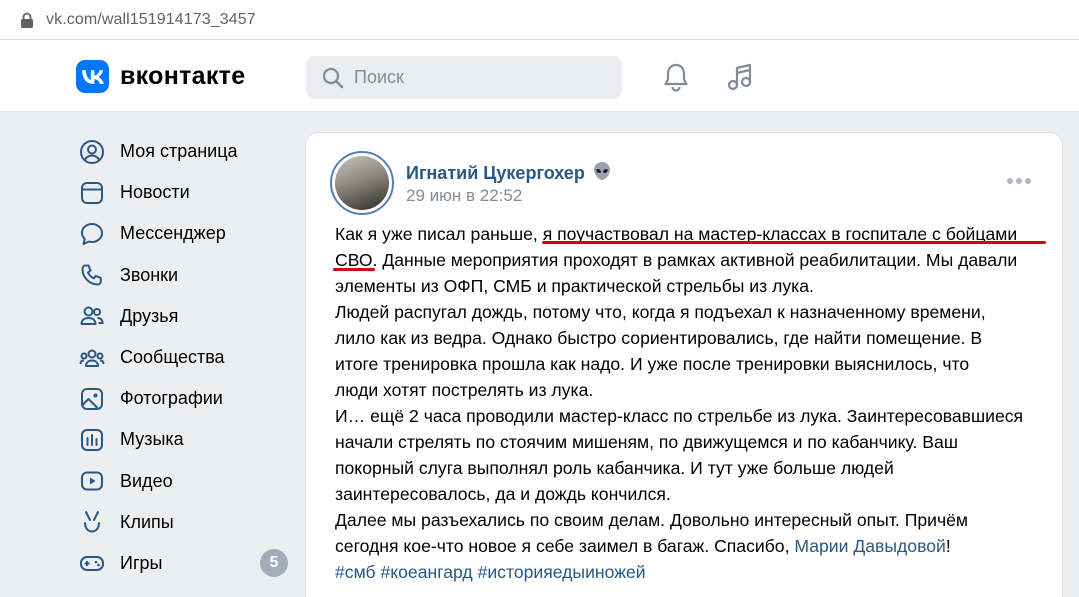  Describe the element at coordinates (92, 440) in the screenshot. I see `music-icon` at that location.